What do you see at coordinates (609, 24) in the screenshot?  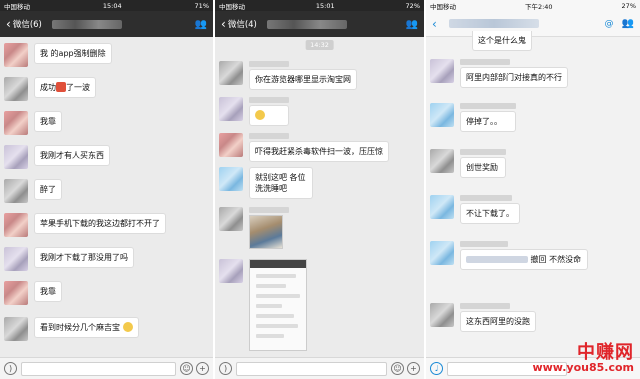 I see `at-icon: @` at bounding box center [609, 24].